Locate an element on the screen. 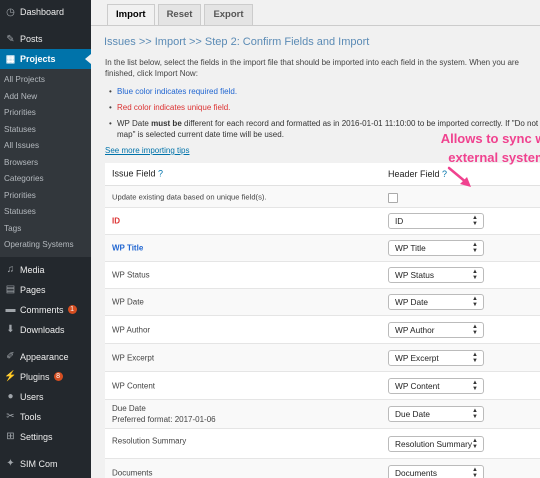  tools-icon: ✂ is located at coordinates (10, 416).